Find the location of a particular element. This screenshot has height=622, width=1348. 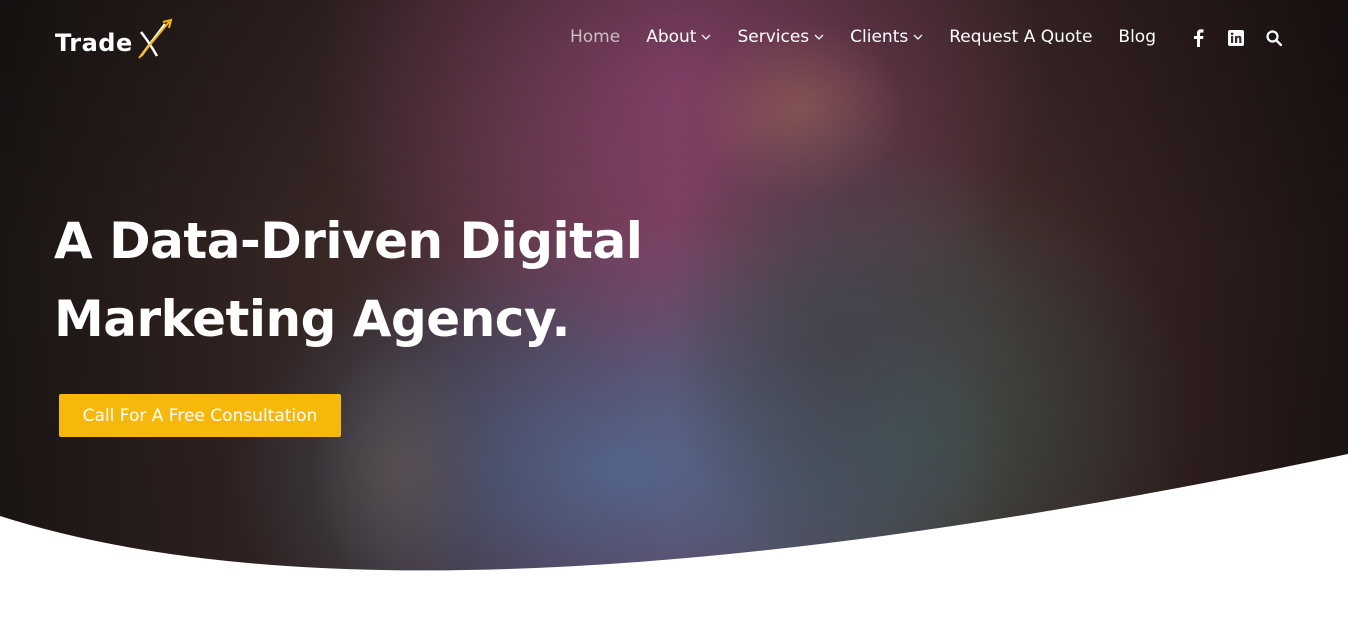

nav-item-label: Request A Quote is located at coordinates (1021, 37).